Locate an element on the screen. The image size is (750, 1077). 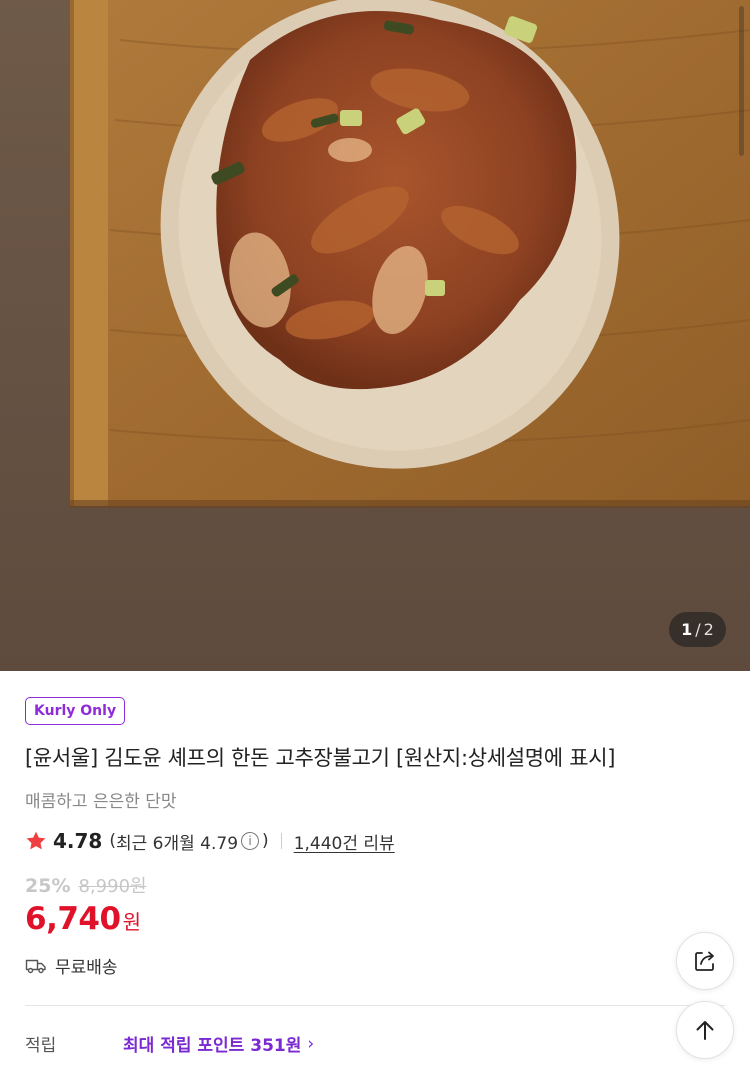
shipping-row: 무료배송 is located at coordinates (71, 965).